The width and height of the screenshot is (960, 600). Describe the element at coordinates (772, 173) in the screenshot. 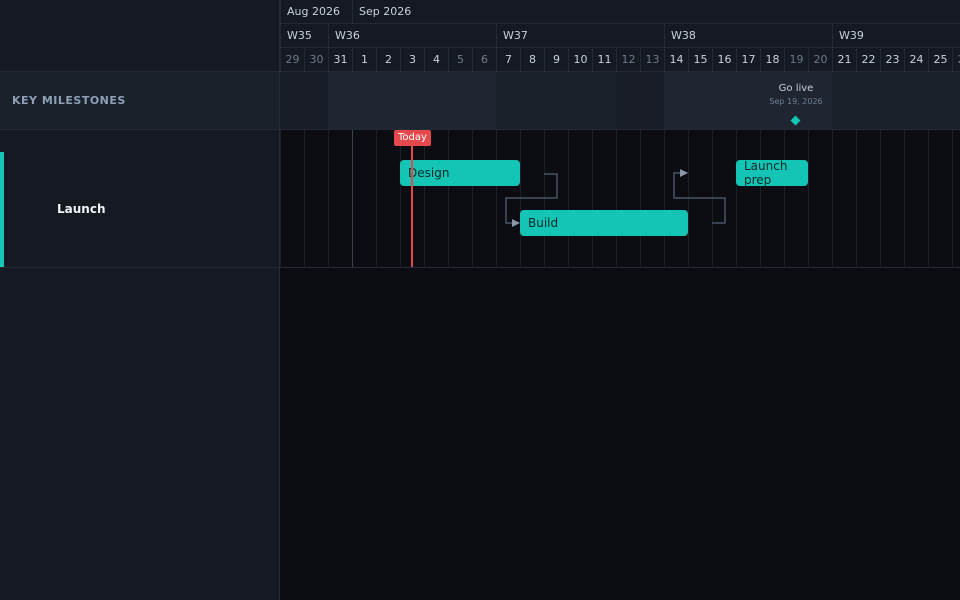

I see `task-bar-launch-prep: Launch prep` at that location.